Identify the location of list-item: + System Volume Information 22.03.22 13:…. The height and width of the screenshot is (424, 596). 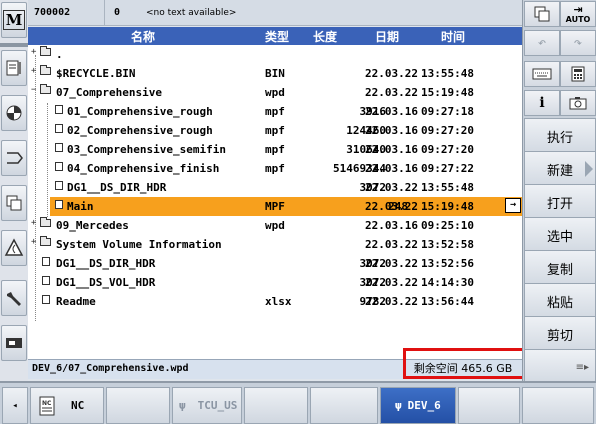
(275, 244).